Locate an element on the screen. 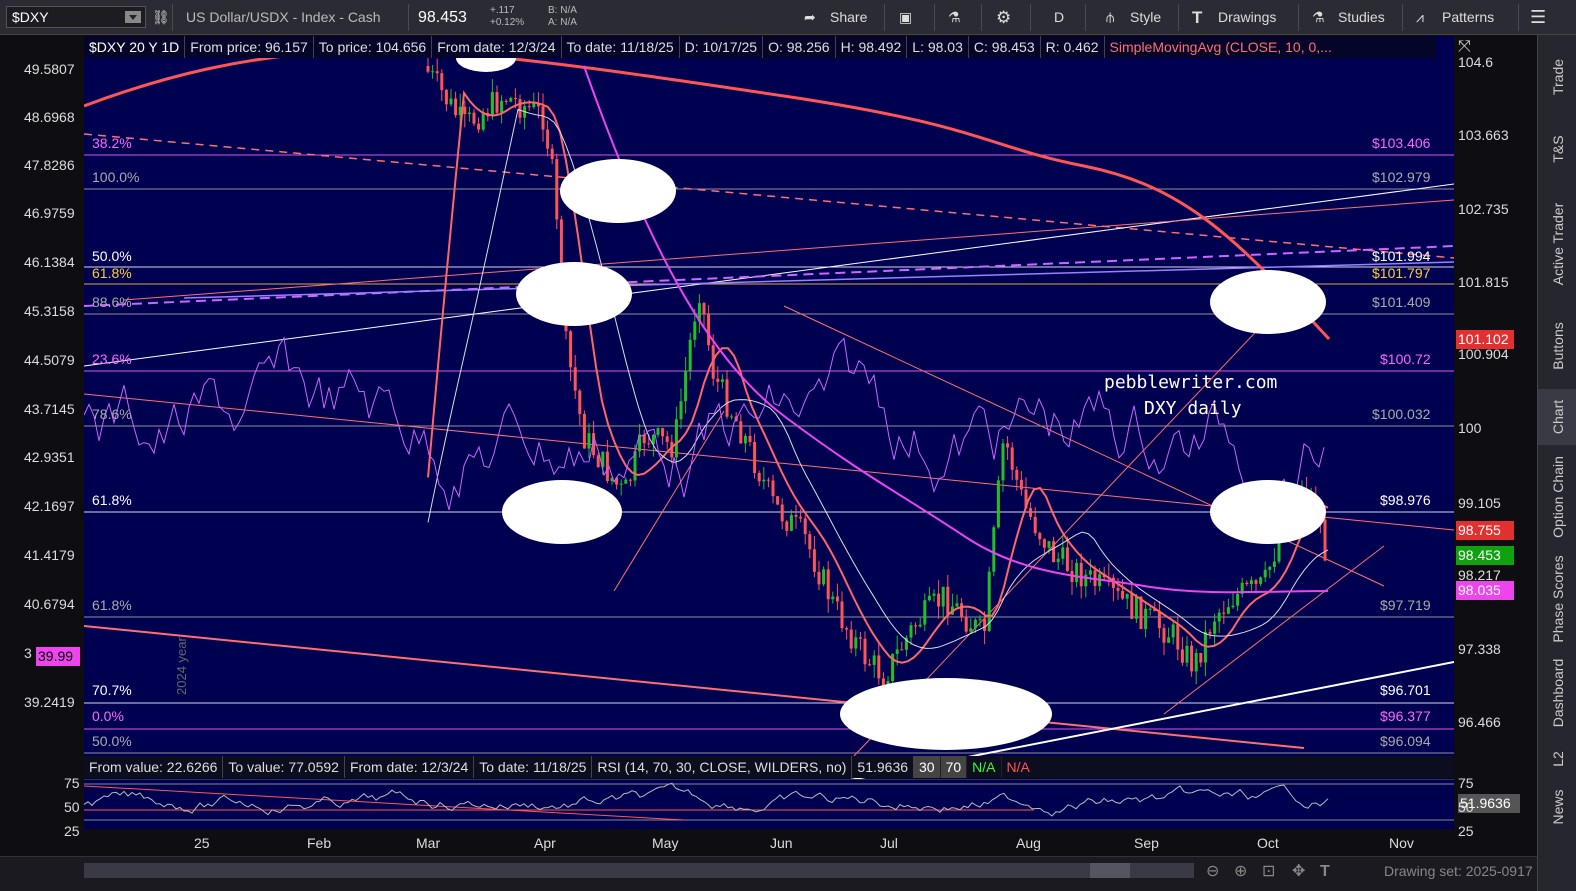 This screenshot has width=1576, height=891. rsi-study-label: RSI (14, 70, 30, CLOSE, WILDERS, no) is located at coordinates (722, 767).